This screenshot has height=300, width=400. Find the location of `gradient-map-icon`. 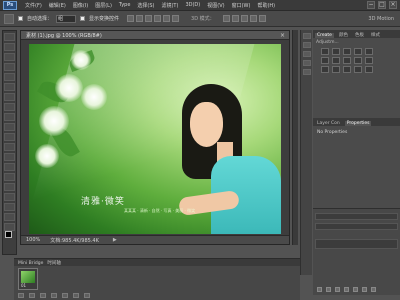

gradient-map-icon is located at coordinates (358, 69).